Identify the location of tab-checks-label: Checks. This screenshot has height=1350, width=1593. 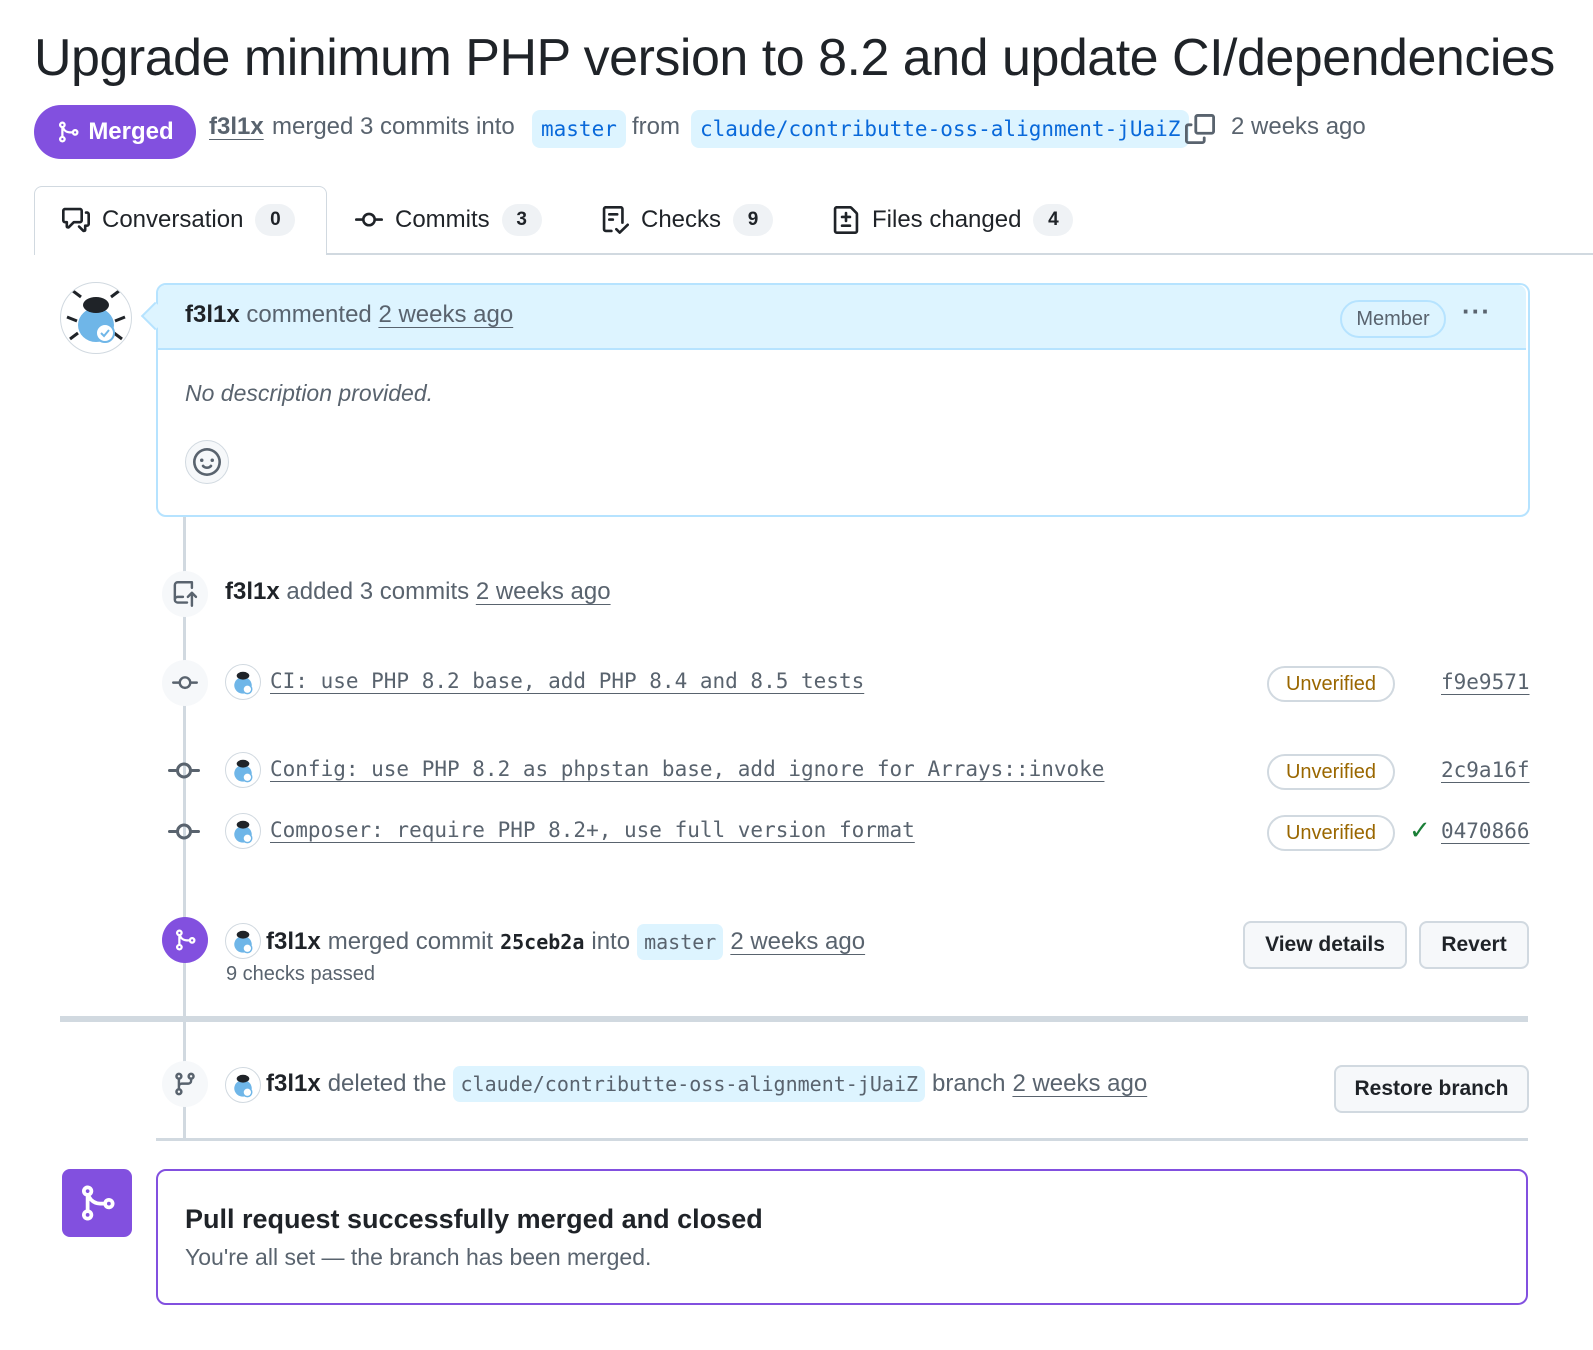
(681, 219).